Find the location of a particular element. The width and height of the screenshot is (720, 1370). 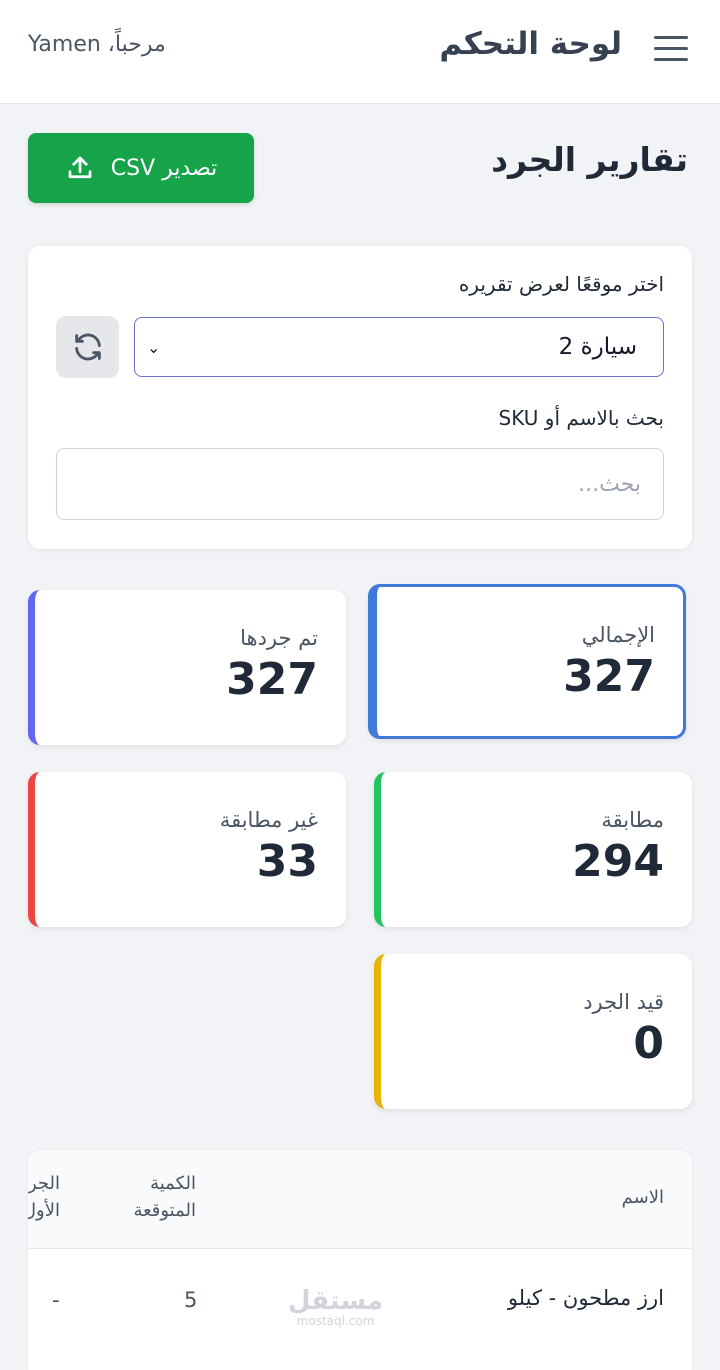

site-select-label: اختر موقعًا لعرض تقريره is located at coordinates (561, 284).